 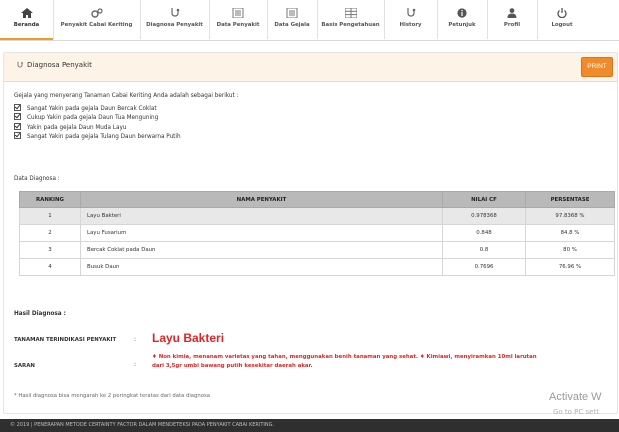 I want to click on advice-label: SARAN, so click(x=24, y=366).